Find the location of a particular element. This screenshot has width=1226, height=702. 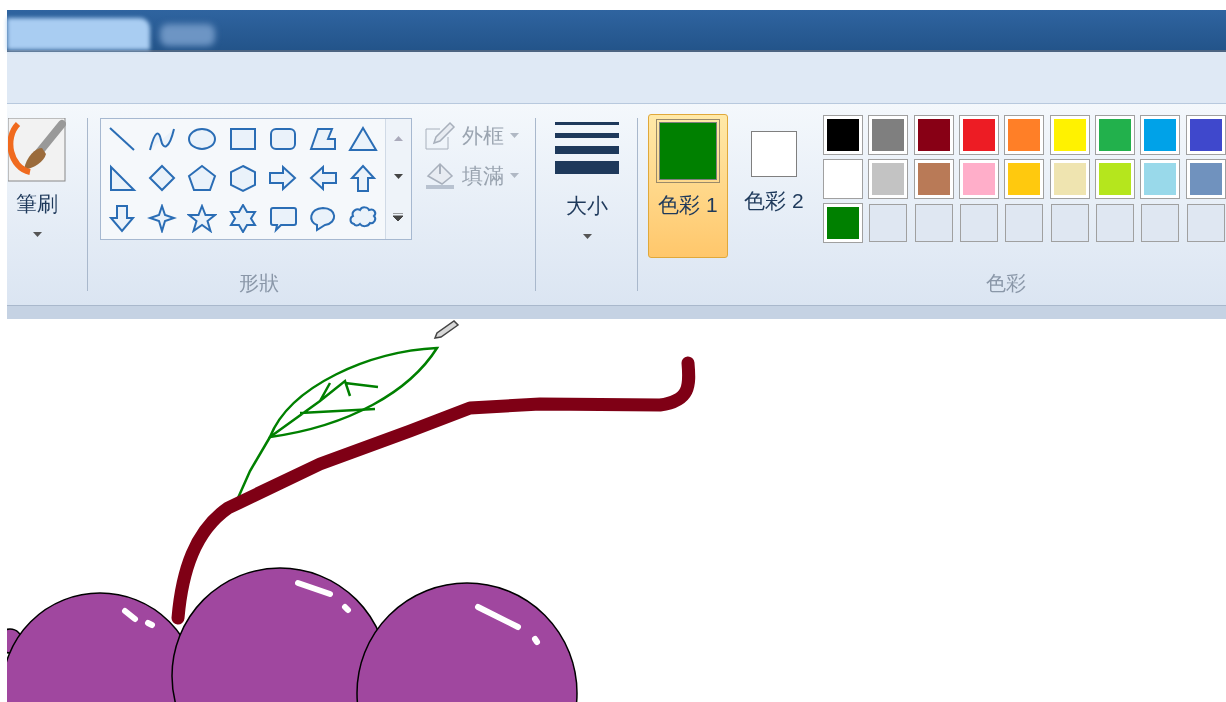

size-button: 大小 is located at coordinates (587, 204).